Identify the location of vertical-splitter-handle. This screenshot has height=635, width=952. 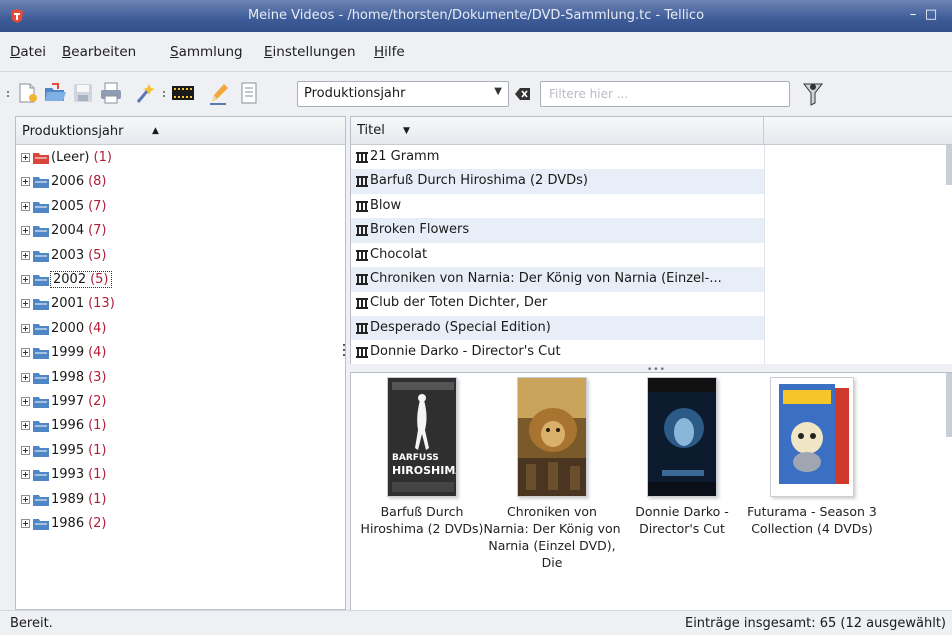
(344, 351).